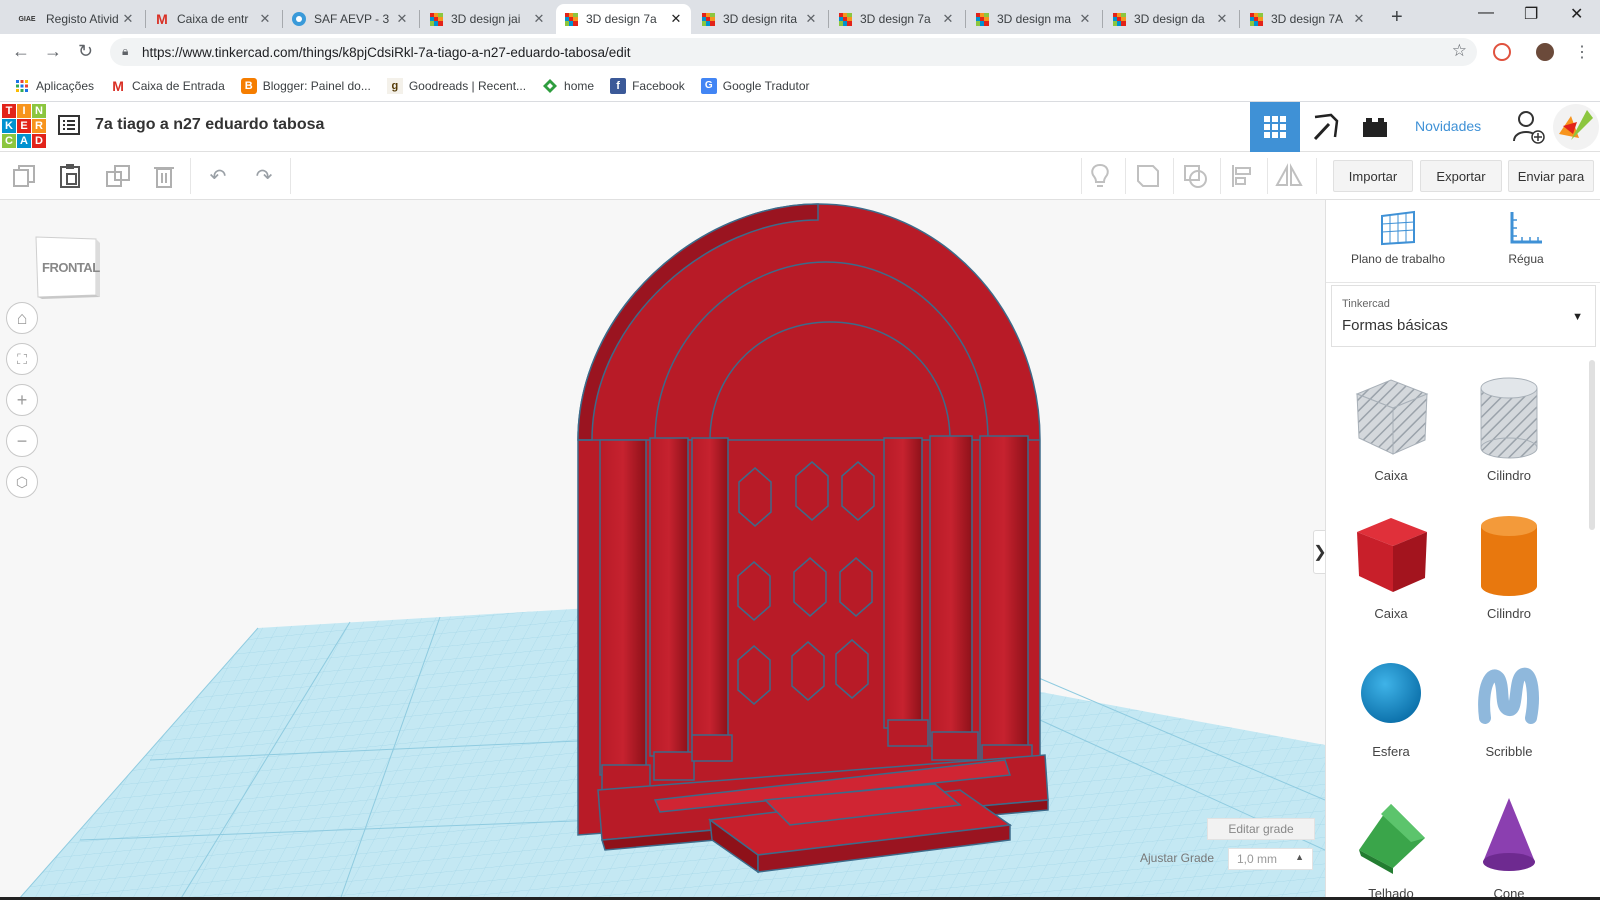 The height and width of the screenshot is (900, 1600). Describe the element at coordinates (53, 51) in the screenshot. I see `forward-icon: →` at that location.